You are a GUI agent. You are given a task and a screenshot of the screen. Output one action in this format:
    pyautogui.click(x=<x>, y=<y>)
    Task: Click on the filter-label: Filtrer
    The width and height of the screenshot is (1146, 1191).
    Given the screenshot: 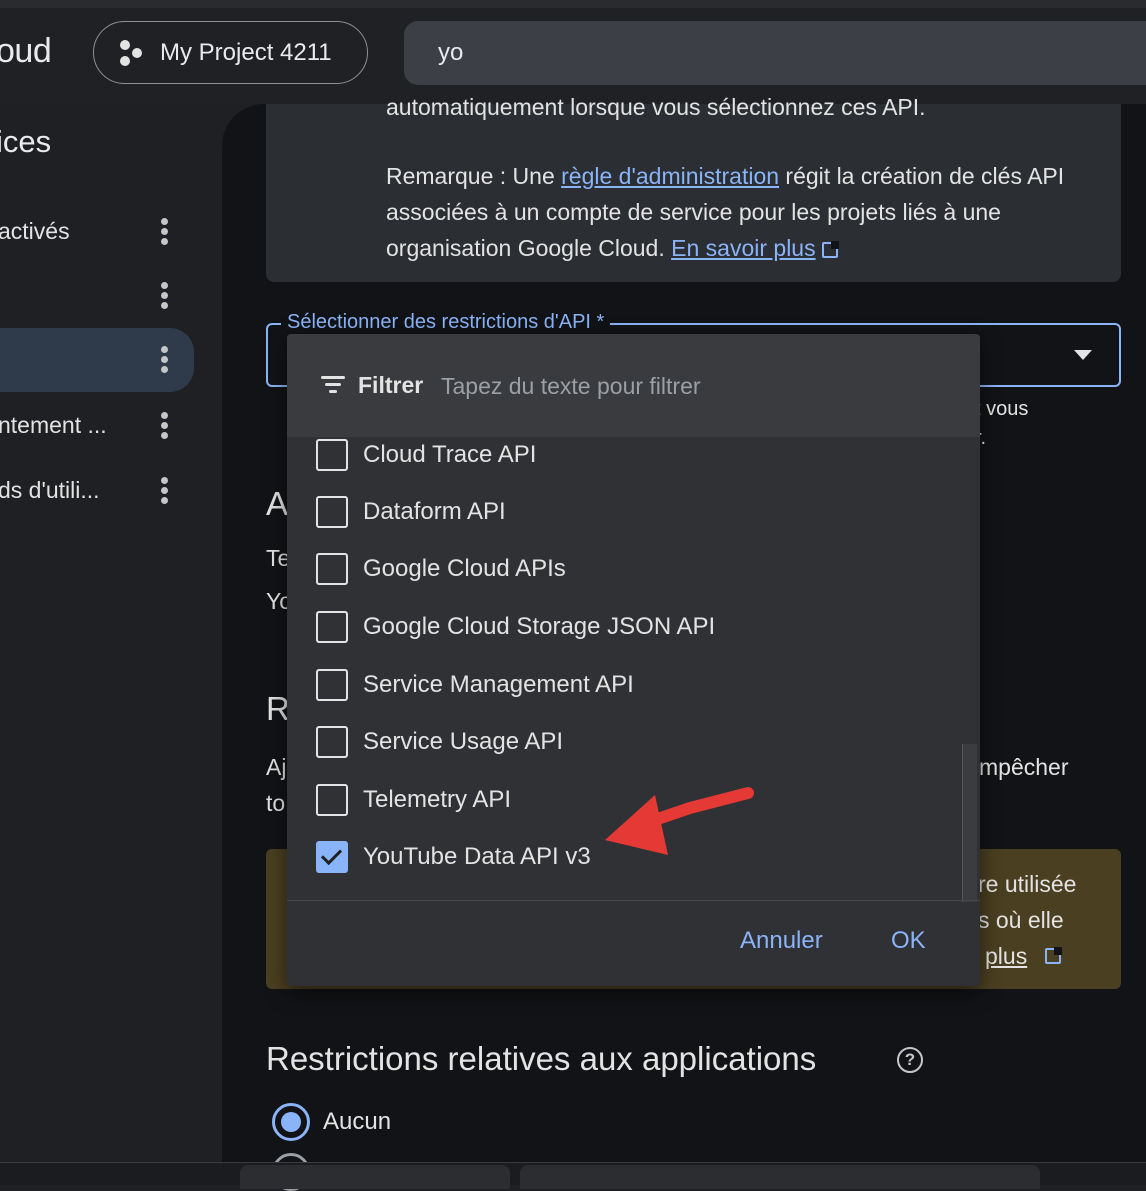 What is the action you would take?
    pyautogui.click(x=391, y=385)
    